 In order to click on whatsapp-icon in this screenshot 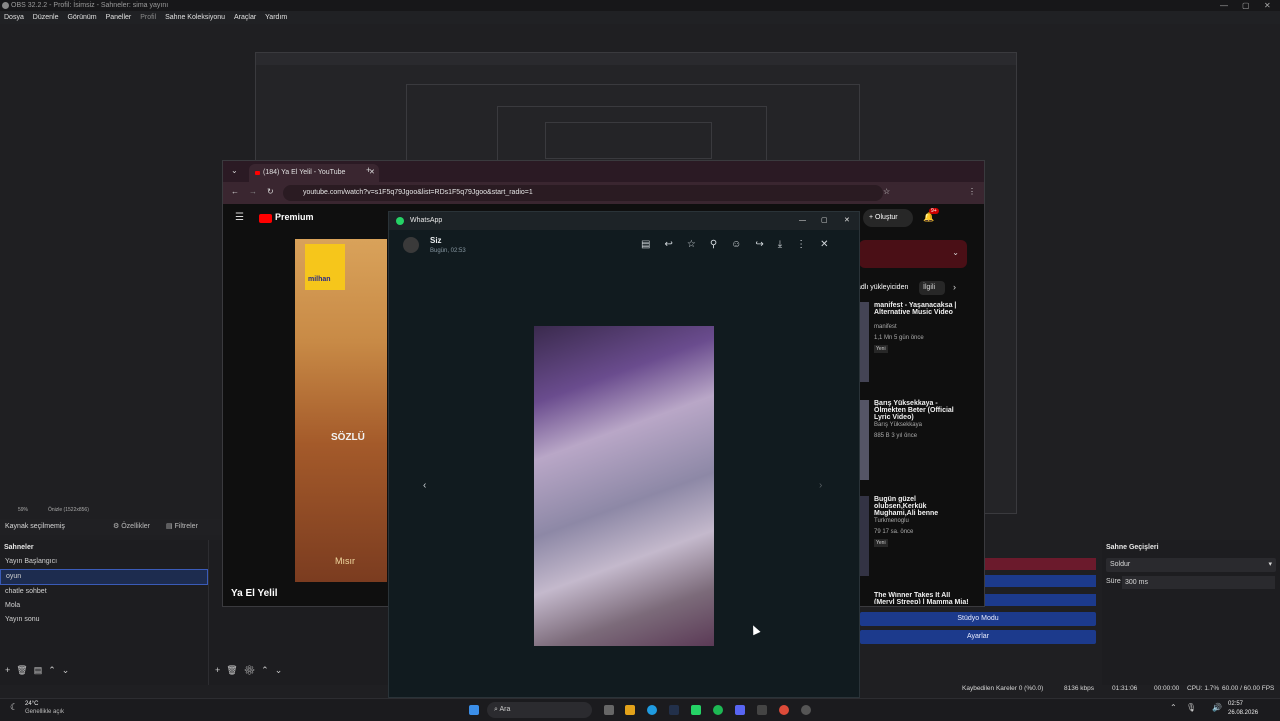, I will do `click(696, 710)`.